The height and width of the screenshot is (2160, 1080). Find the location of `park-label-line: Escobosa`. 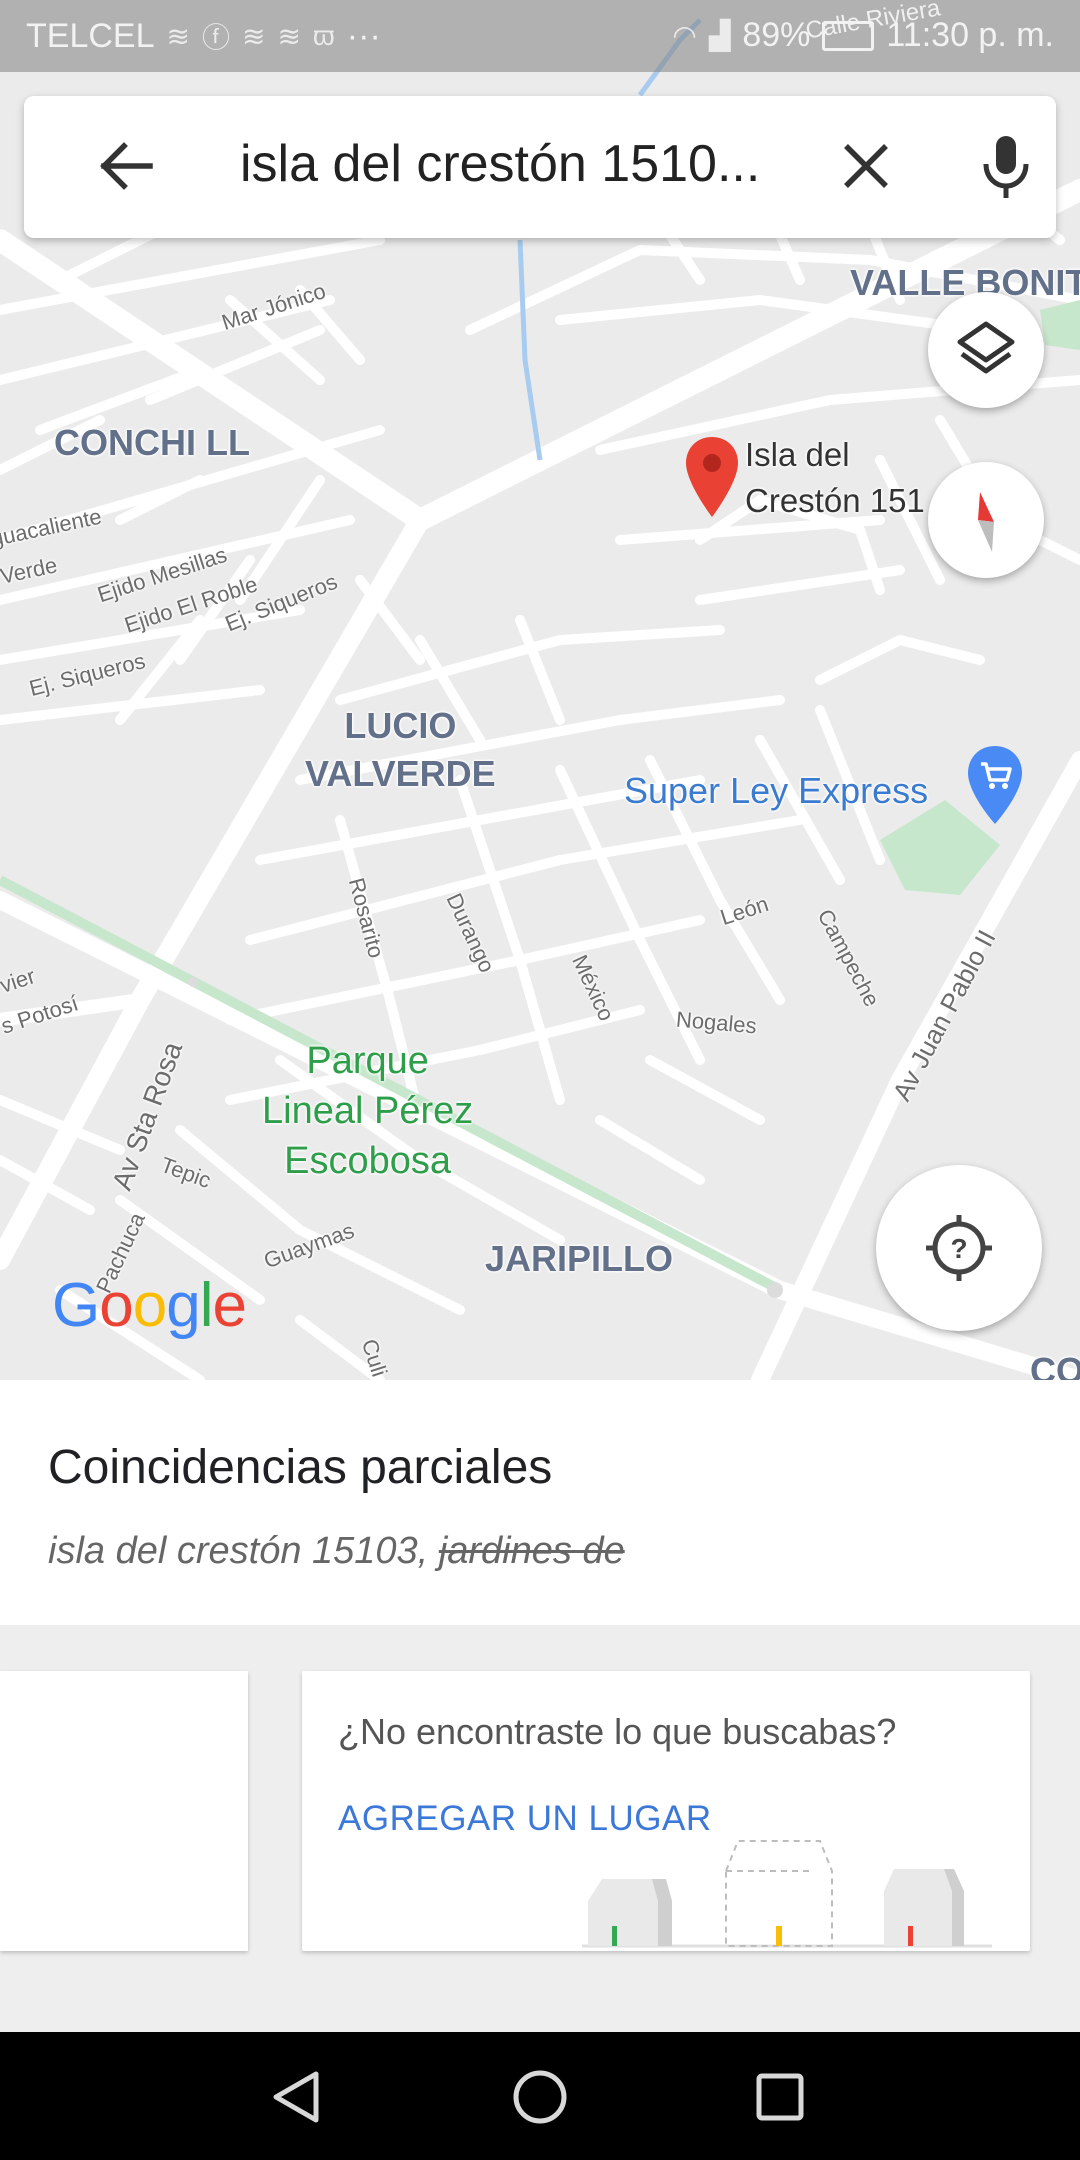

park-label-line: Escobosa is located at coordinates (368, 1161).